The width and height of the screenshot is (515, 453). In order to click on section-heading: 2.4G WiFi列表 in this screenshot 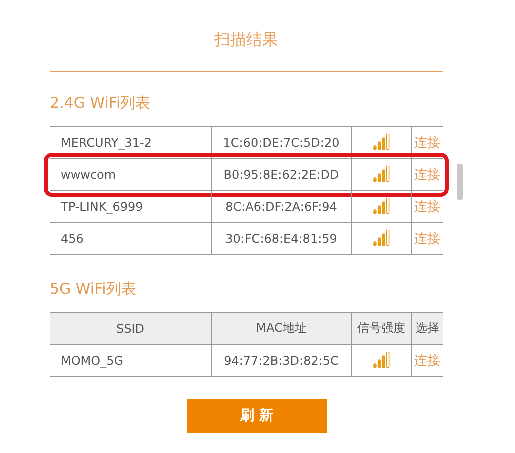, I will do `click(101, 103)`.